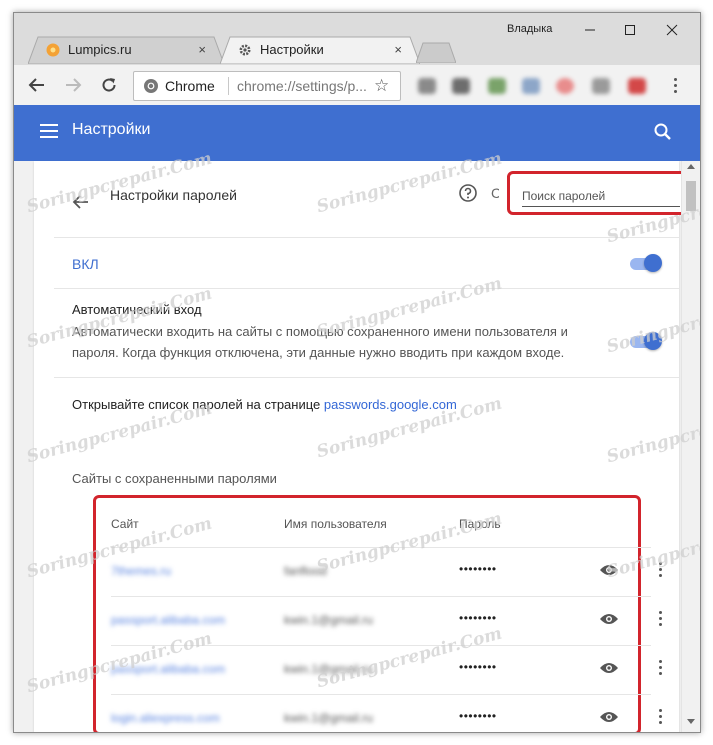 This screenshot has width=713, height=745. Describe the element at coordinates (357, 133) in the screenshot. I see `settings-header: Настройки` at that location.